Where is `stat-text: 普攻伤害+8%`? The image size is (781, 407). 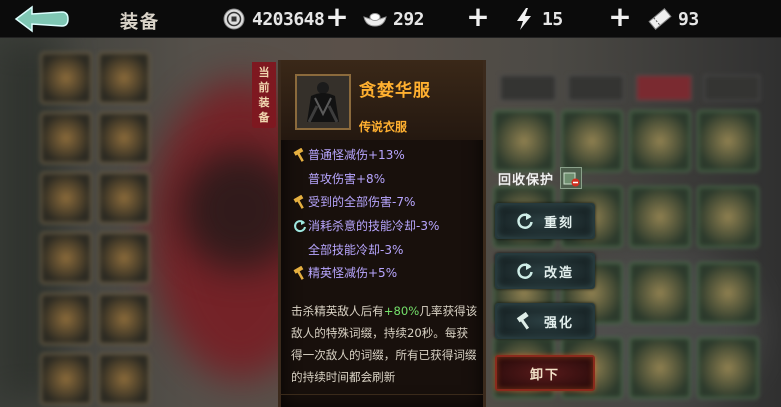 stat-text: 普攻伤害+8% is located at coordinates (347, 178).